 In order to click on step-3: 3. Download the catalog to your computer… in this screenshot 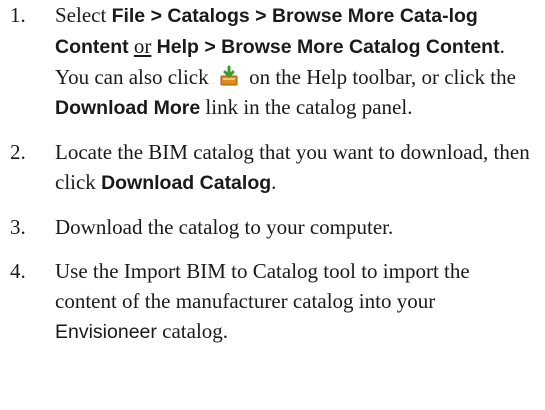, I will do `click(272, 227)`.